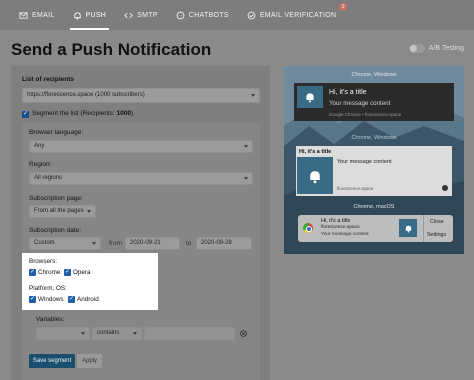 This screenshot has width=474, height=380. What do you see at coordinates (52, 361) in the screenshot?
I see `save-segment-button: Save segment` at bounding box center [52, 361].